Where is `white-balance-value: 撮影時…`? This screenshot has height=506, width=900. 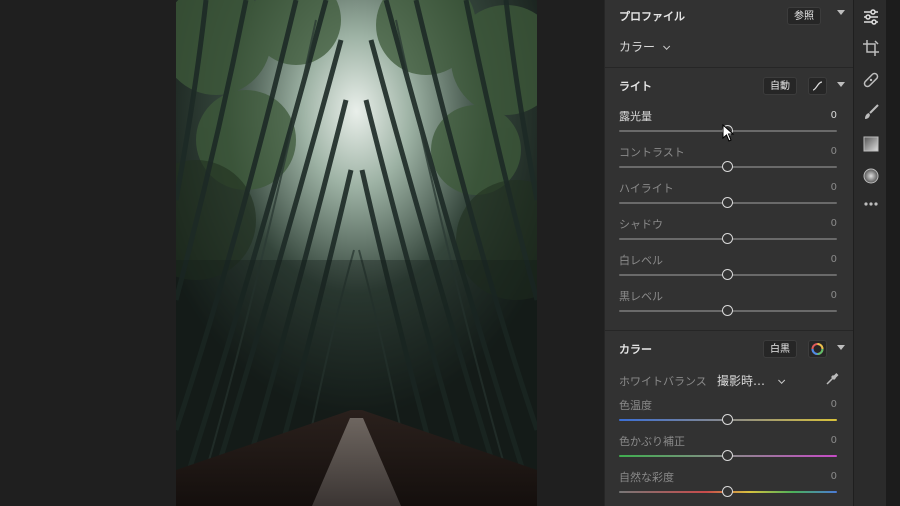
white-balance-value: 撮影時… is located at coordinates (741, 381).